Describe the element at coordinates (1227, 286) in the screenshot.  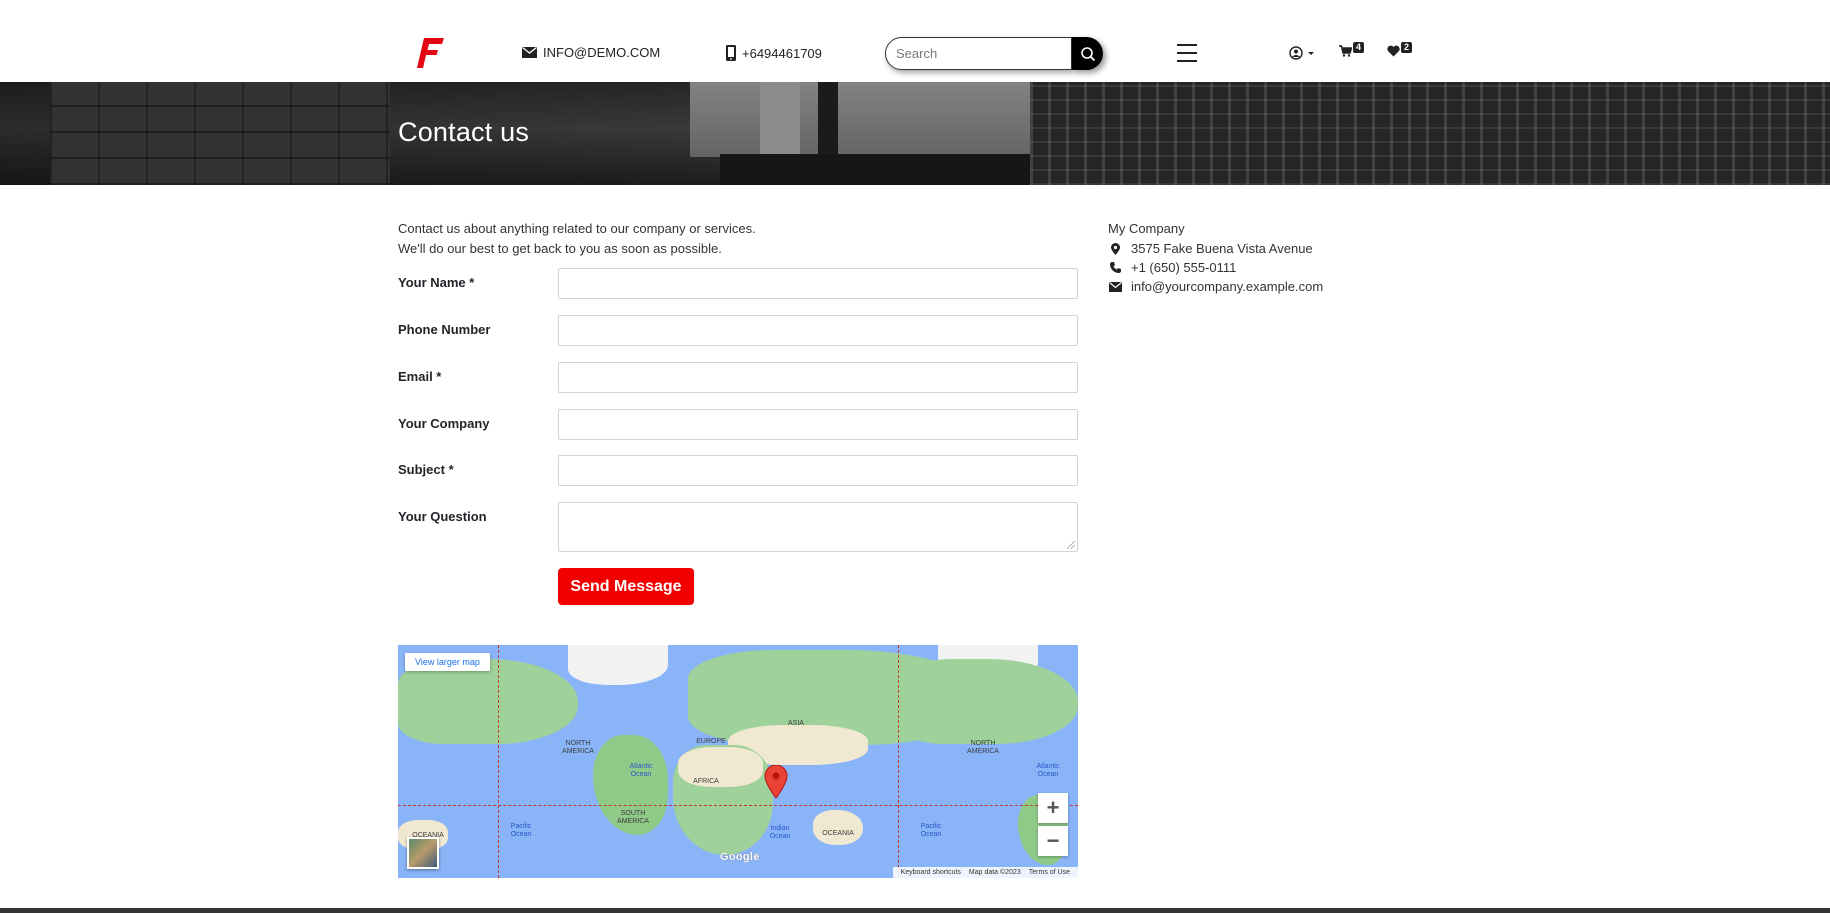
I see `company-email-link: info@yourcompany.example.com` at that location.